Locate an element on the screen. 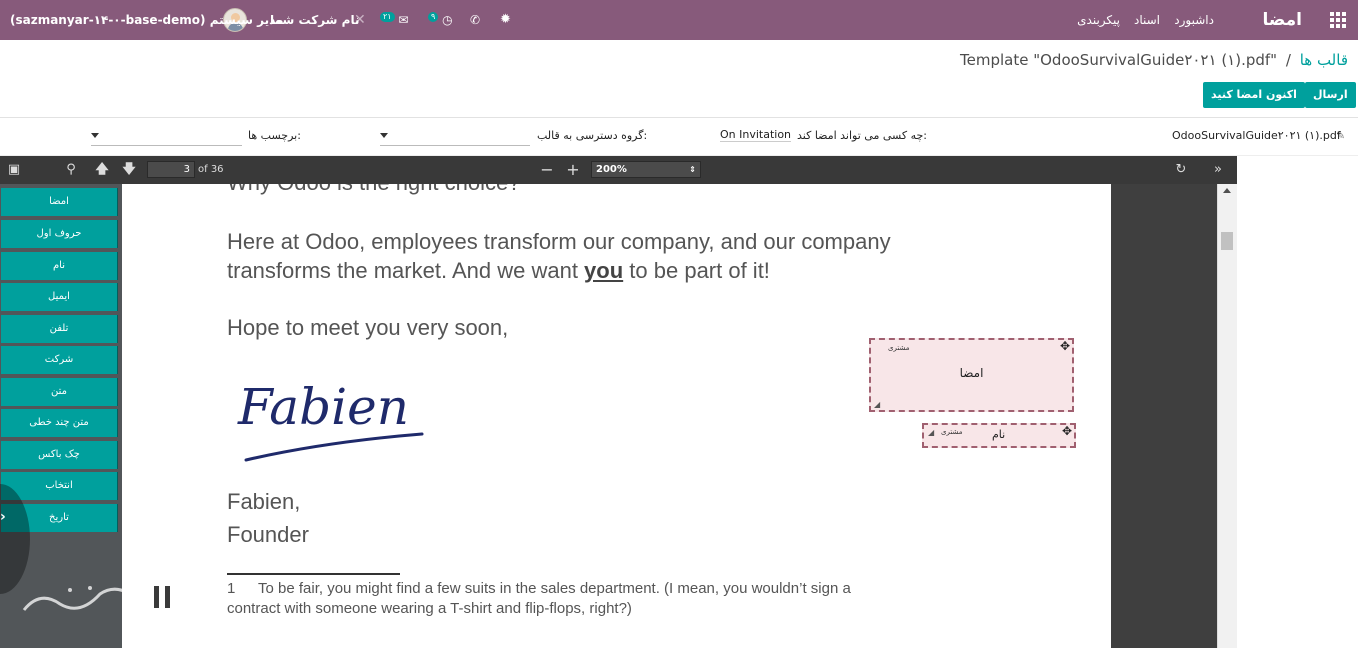 This screenshot has width=1358, height=648. field-type-signature: امضا is located at coordinates (59, 202).